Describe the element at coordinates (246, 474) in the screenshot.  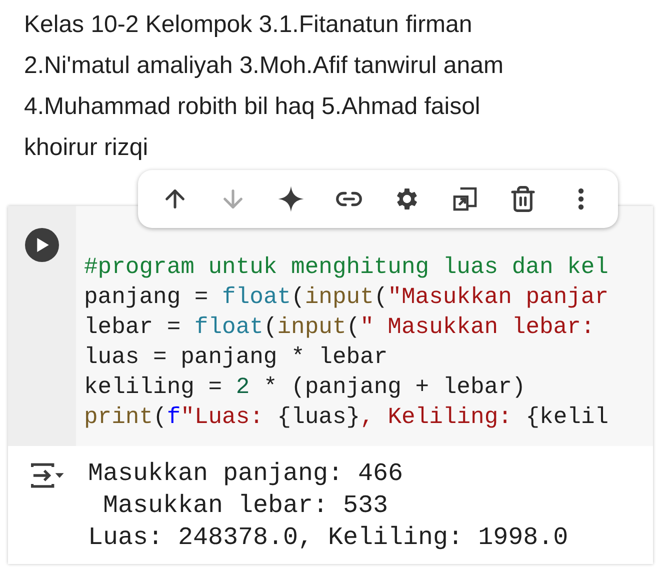
I see `output-line: Masukkan panjang: 466` at that location.